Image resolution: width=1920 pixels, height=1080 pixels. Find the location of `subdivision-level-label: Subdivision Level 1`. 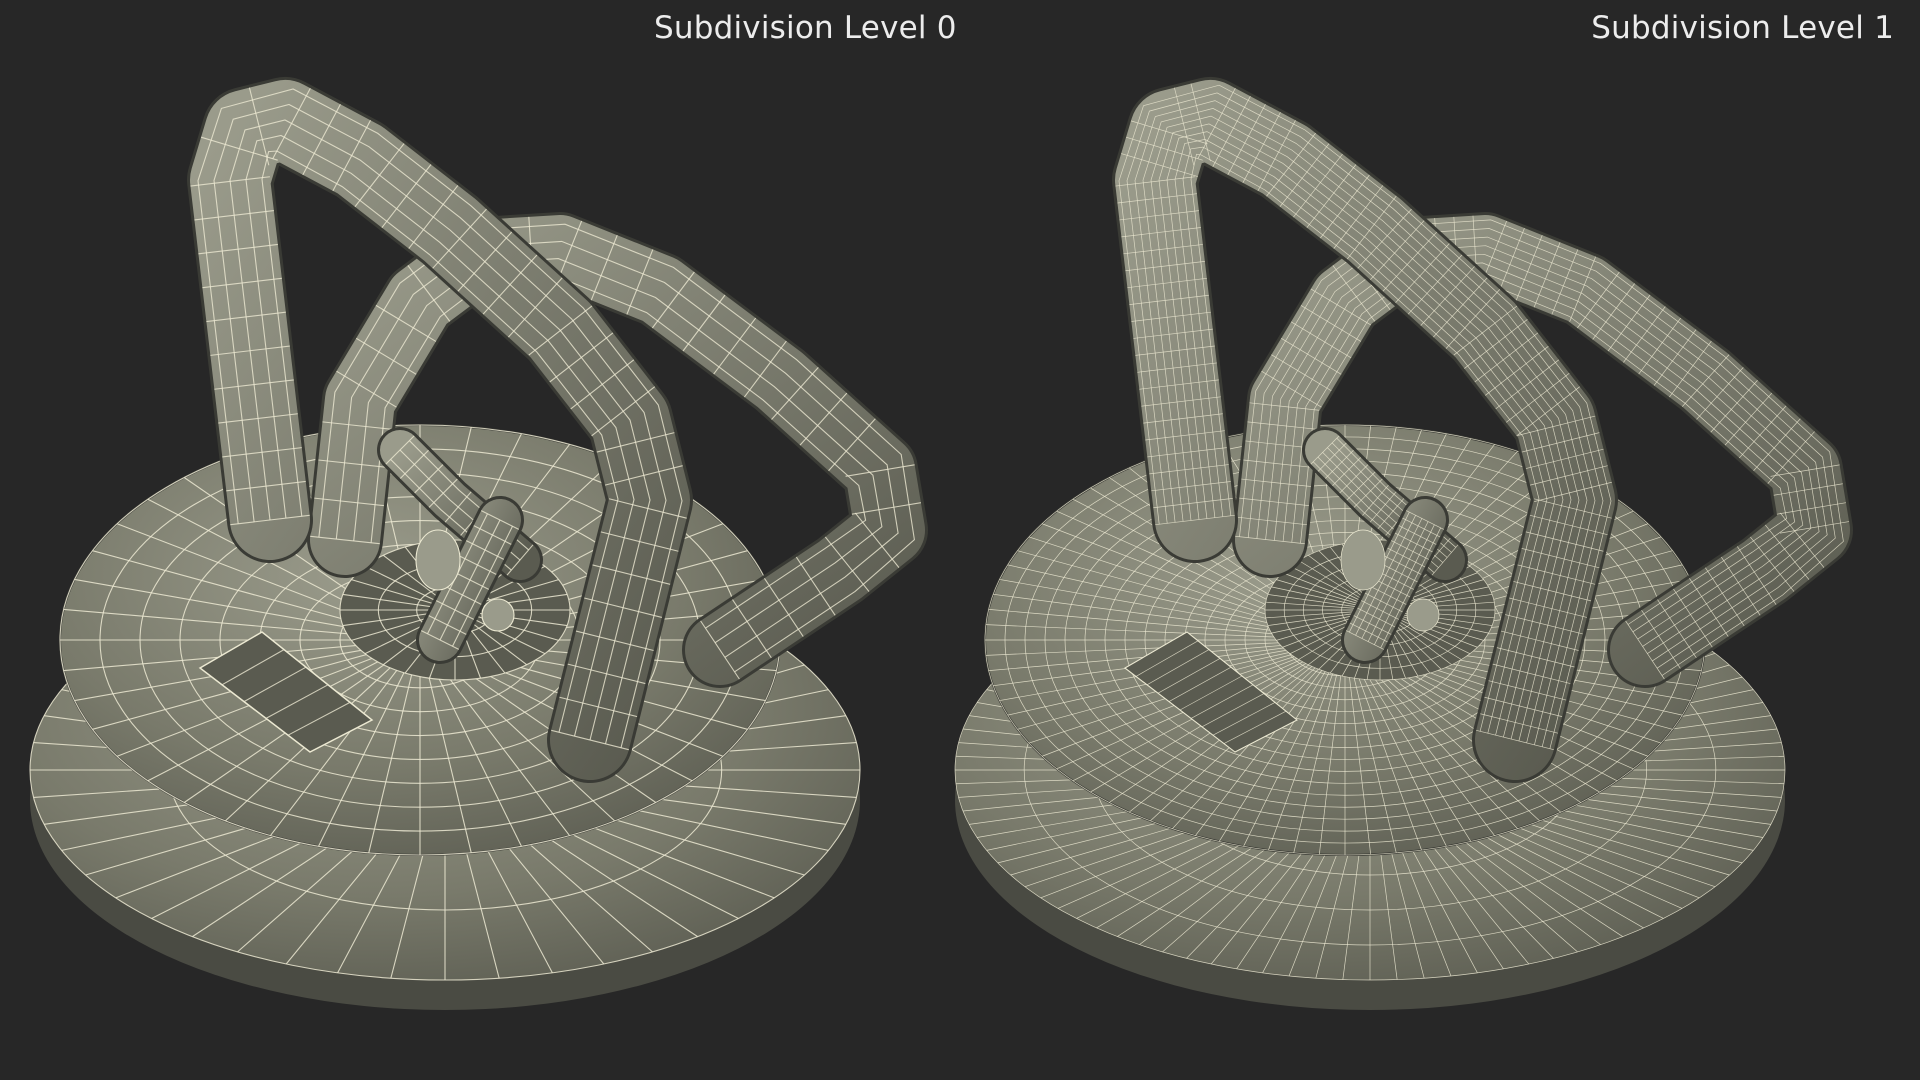

subdivision-level-label: Subdivision Level 1 is located at coordinates (1742, 28).